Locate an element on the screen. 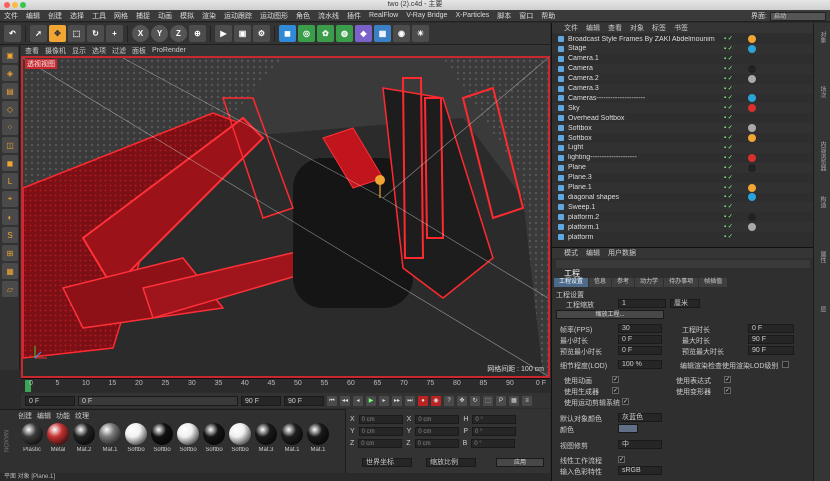  menu-item: X-Particles is located at coordinates (472, 15).